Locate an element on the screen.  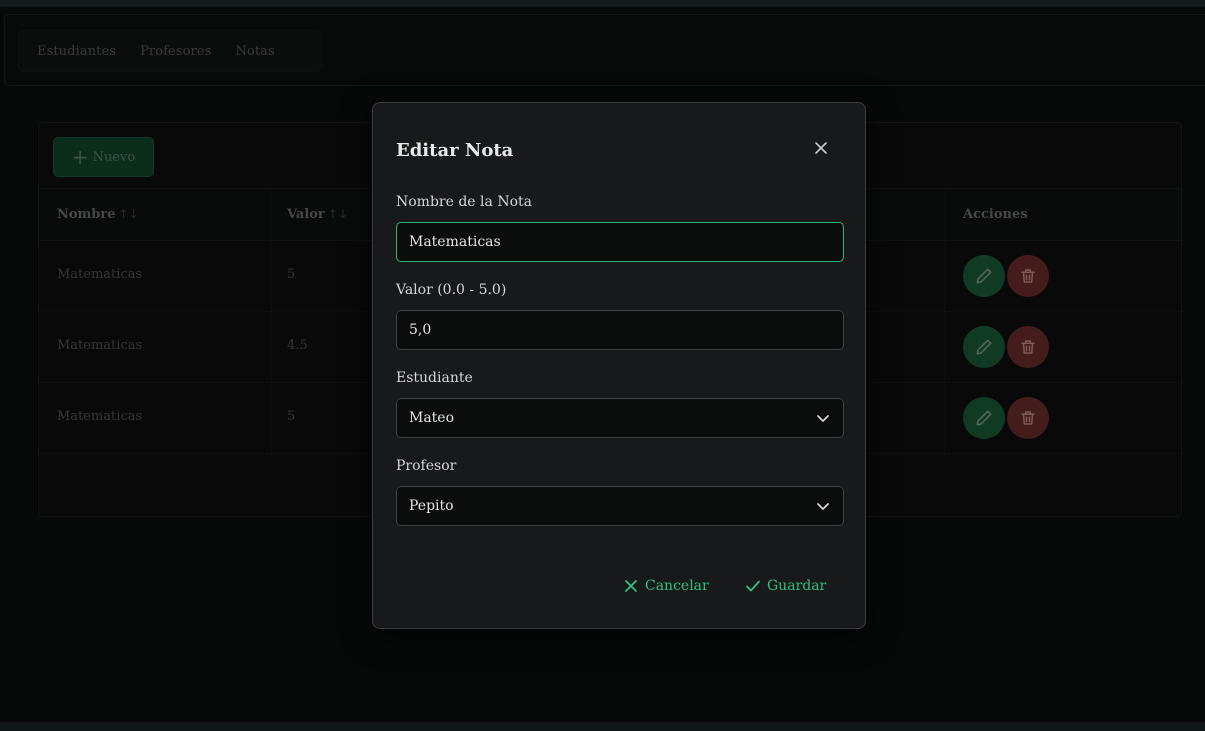
cancel-button: Cancelar is located at coordinates (666, 586).